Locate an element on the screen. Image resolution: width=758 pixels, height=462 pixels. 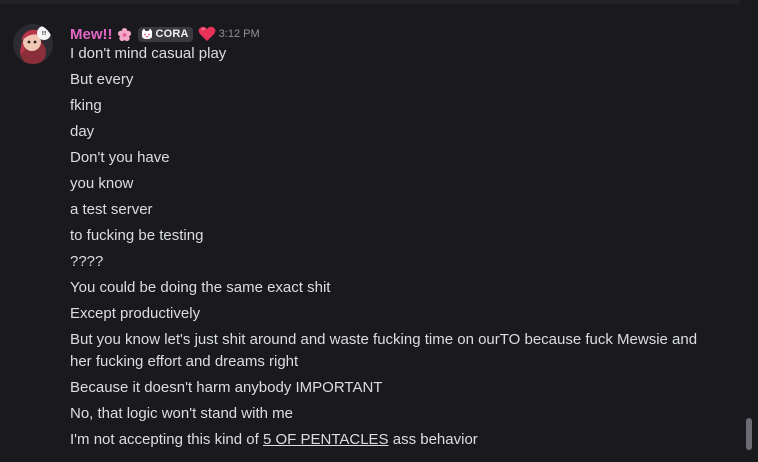
user-avatar: !! is located at coordinates (33, 44).